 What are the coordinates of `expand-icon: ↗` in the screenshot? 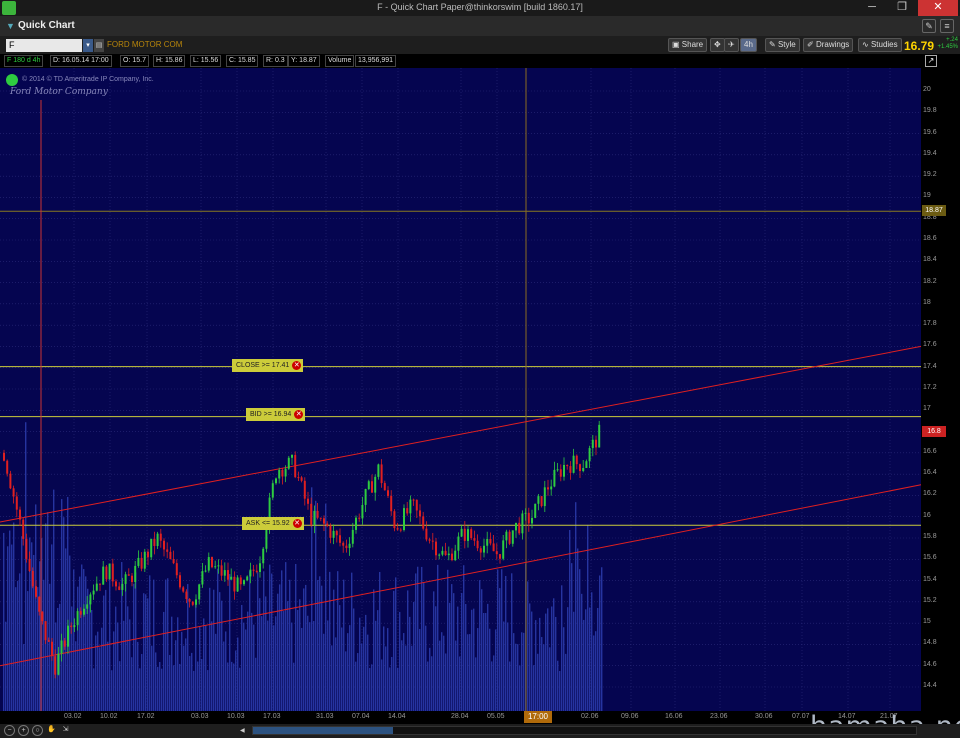 It's located at (931, 61).